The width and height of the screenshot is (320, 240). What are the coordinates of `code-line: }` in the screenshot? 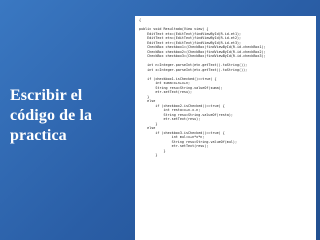 It's located at (148, 155).